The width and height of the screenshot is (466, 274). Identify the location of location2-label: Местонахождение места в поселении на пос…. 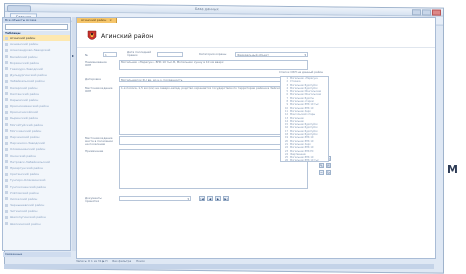
(99, 141).